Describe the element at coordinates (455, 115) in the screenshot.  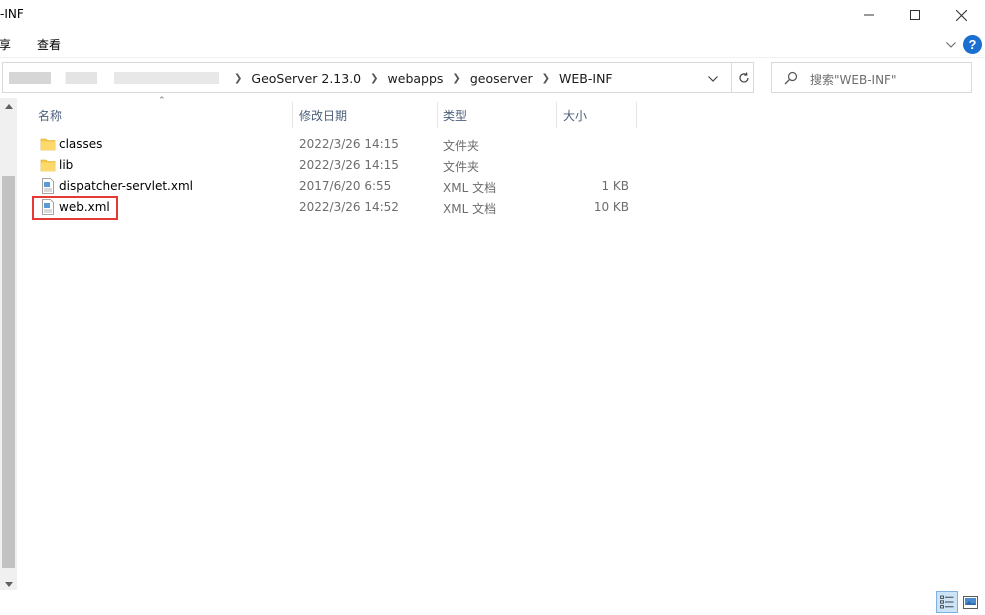
I see `column-type: 类型` at that location.